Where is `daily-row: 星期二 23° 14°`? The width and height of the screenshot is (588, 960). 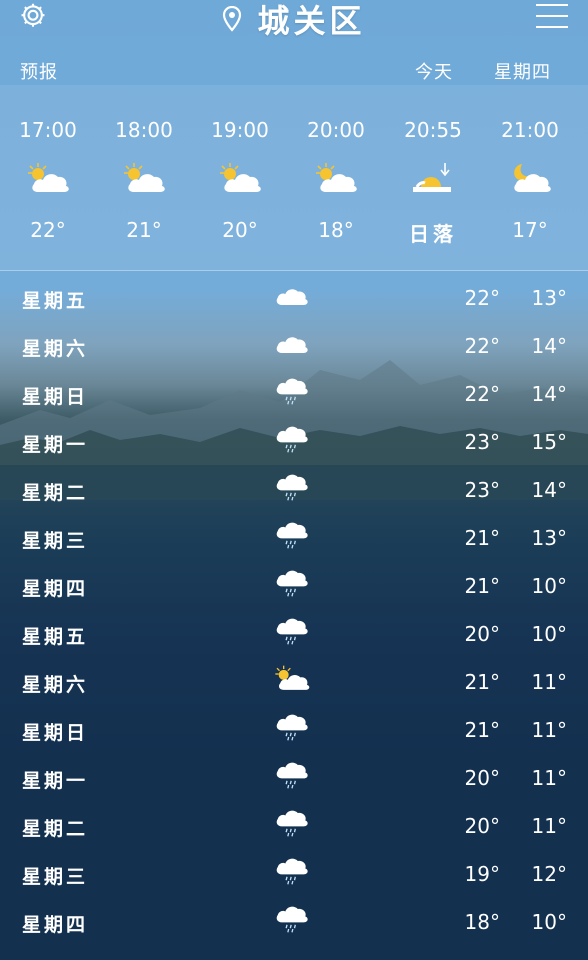 daily-row: 星期二 23° 14° is located at coordinates (294, 490).